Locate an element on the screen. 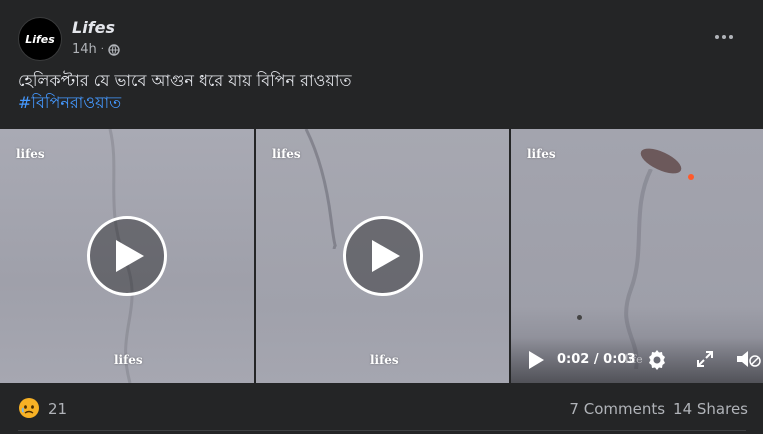 Image resolution: width=763 pixels, height=434 pixels. author-name: Lifes is located at coordinates (93, 27).